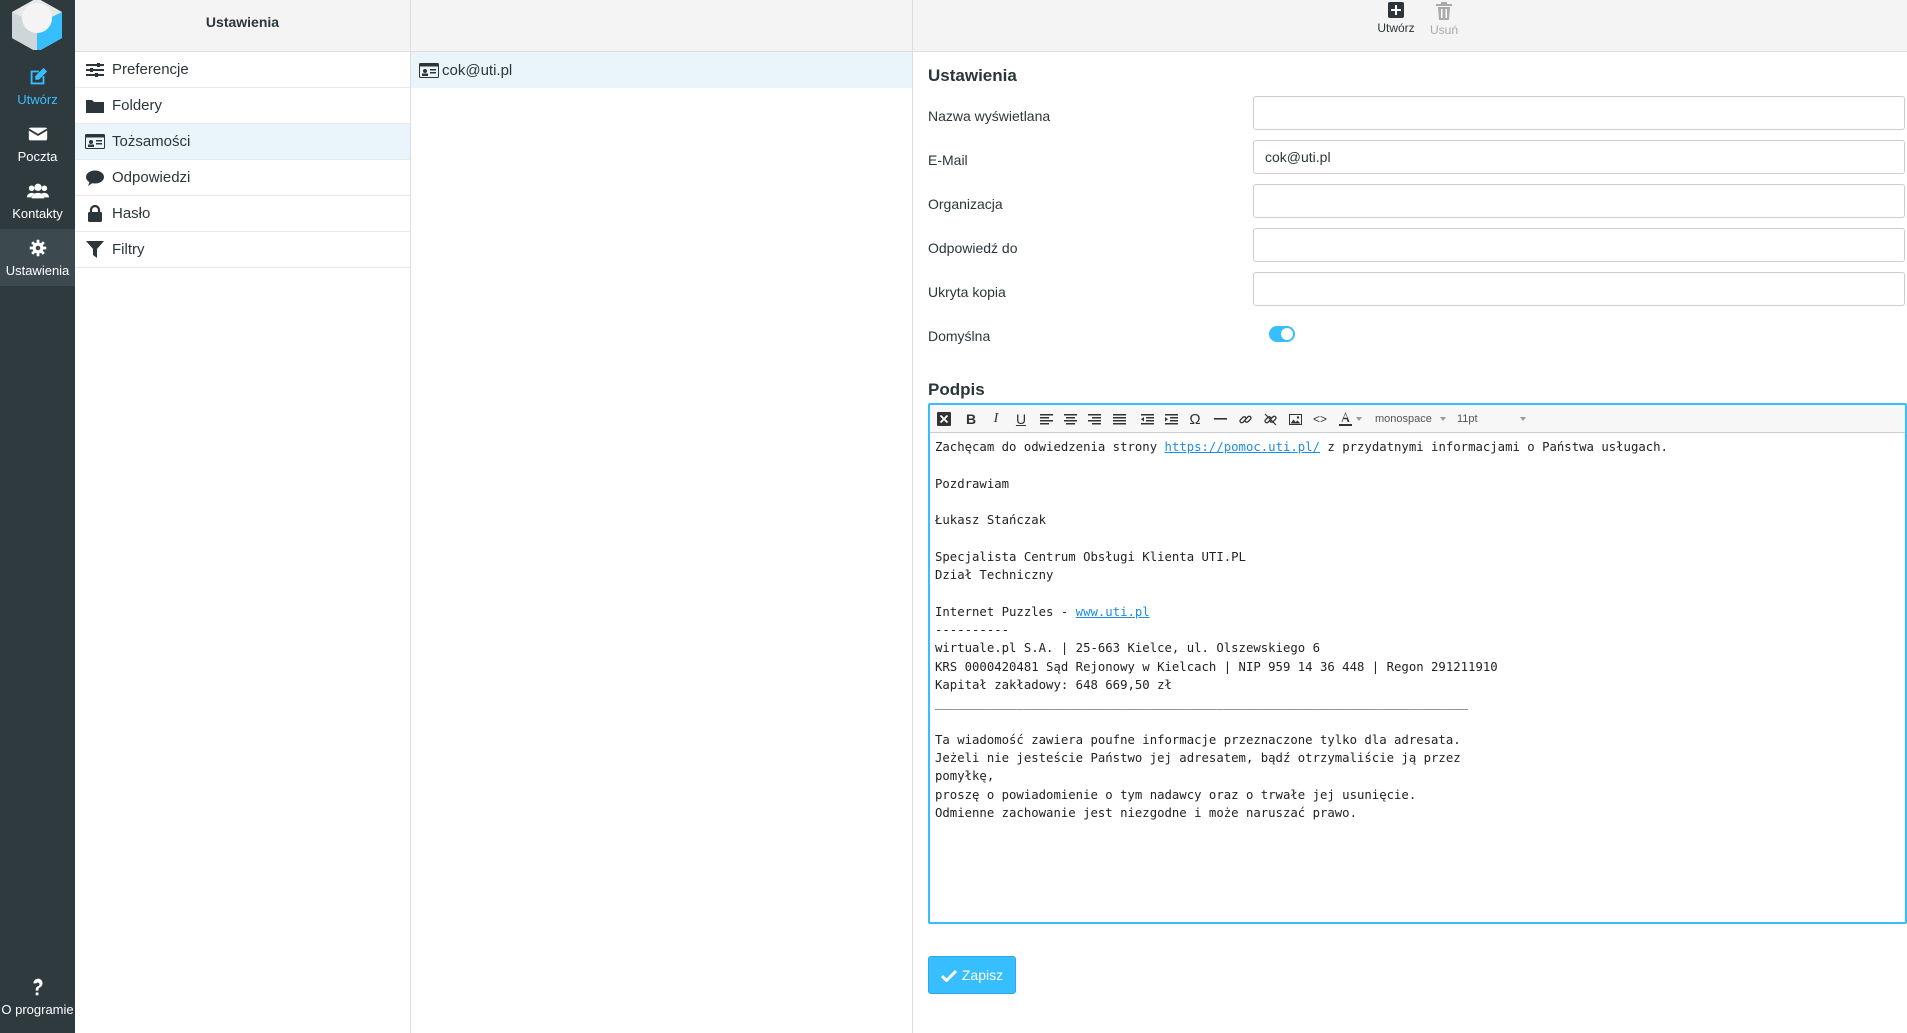 Image resolution: width=1907 pixels, height=1033 pixels. Describe the element at coordinates (972, 75) in the screenshot. I see `settings-section-title: Ustawienia` at that location.